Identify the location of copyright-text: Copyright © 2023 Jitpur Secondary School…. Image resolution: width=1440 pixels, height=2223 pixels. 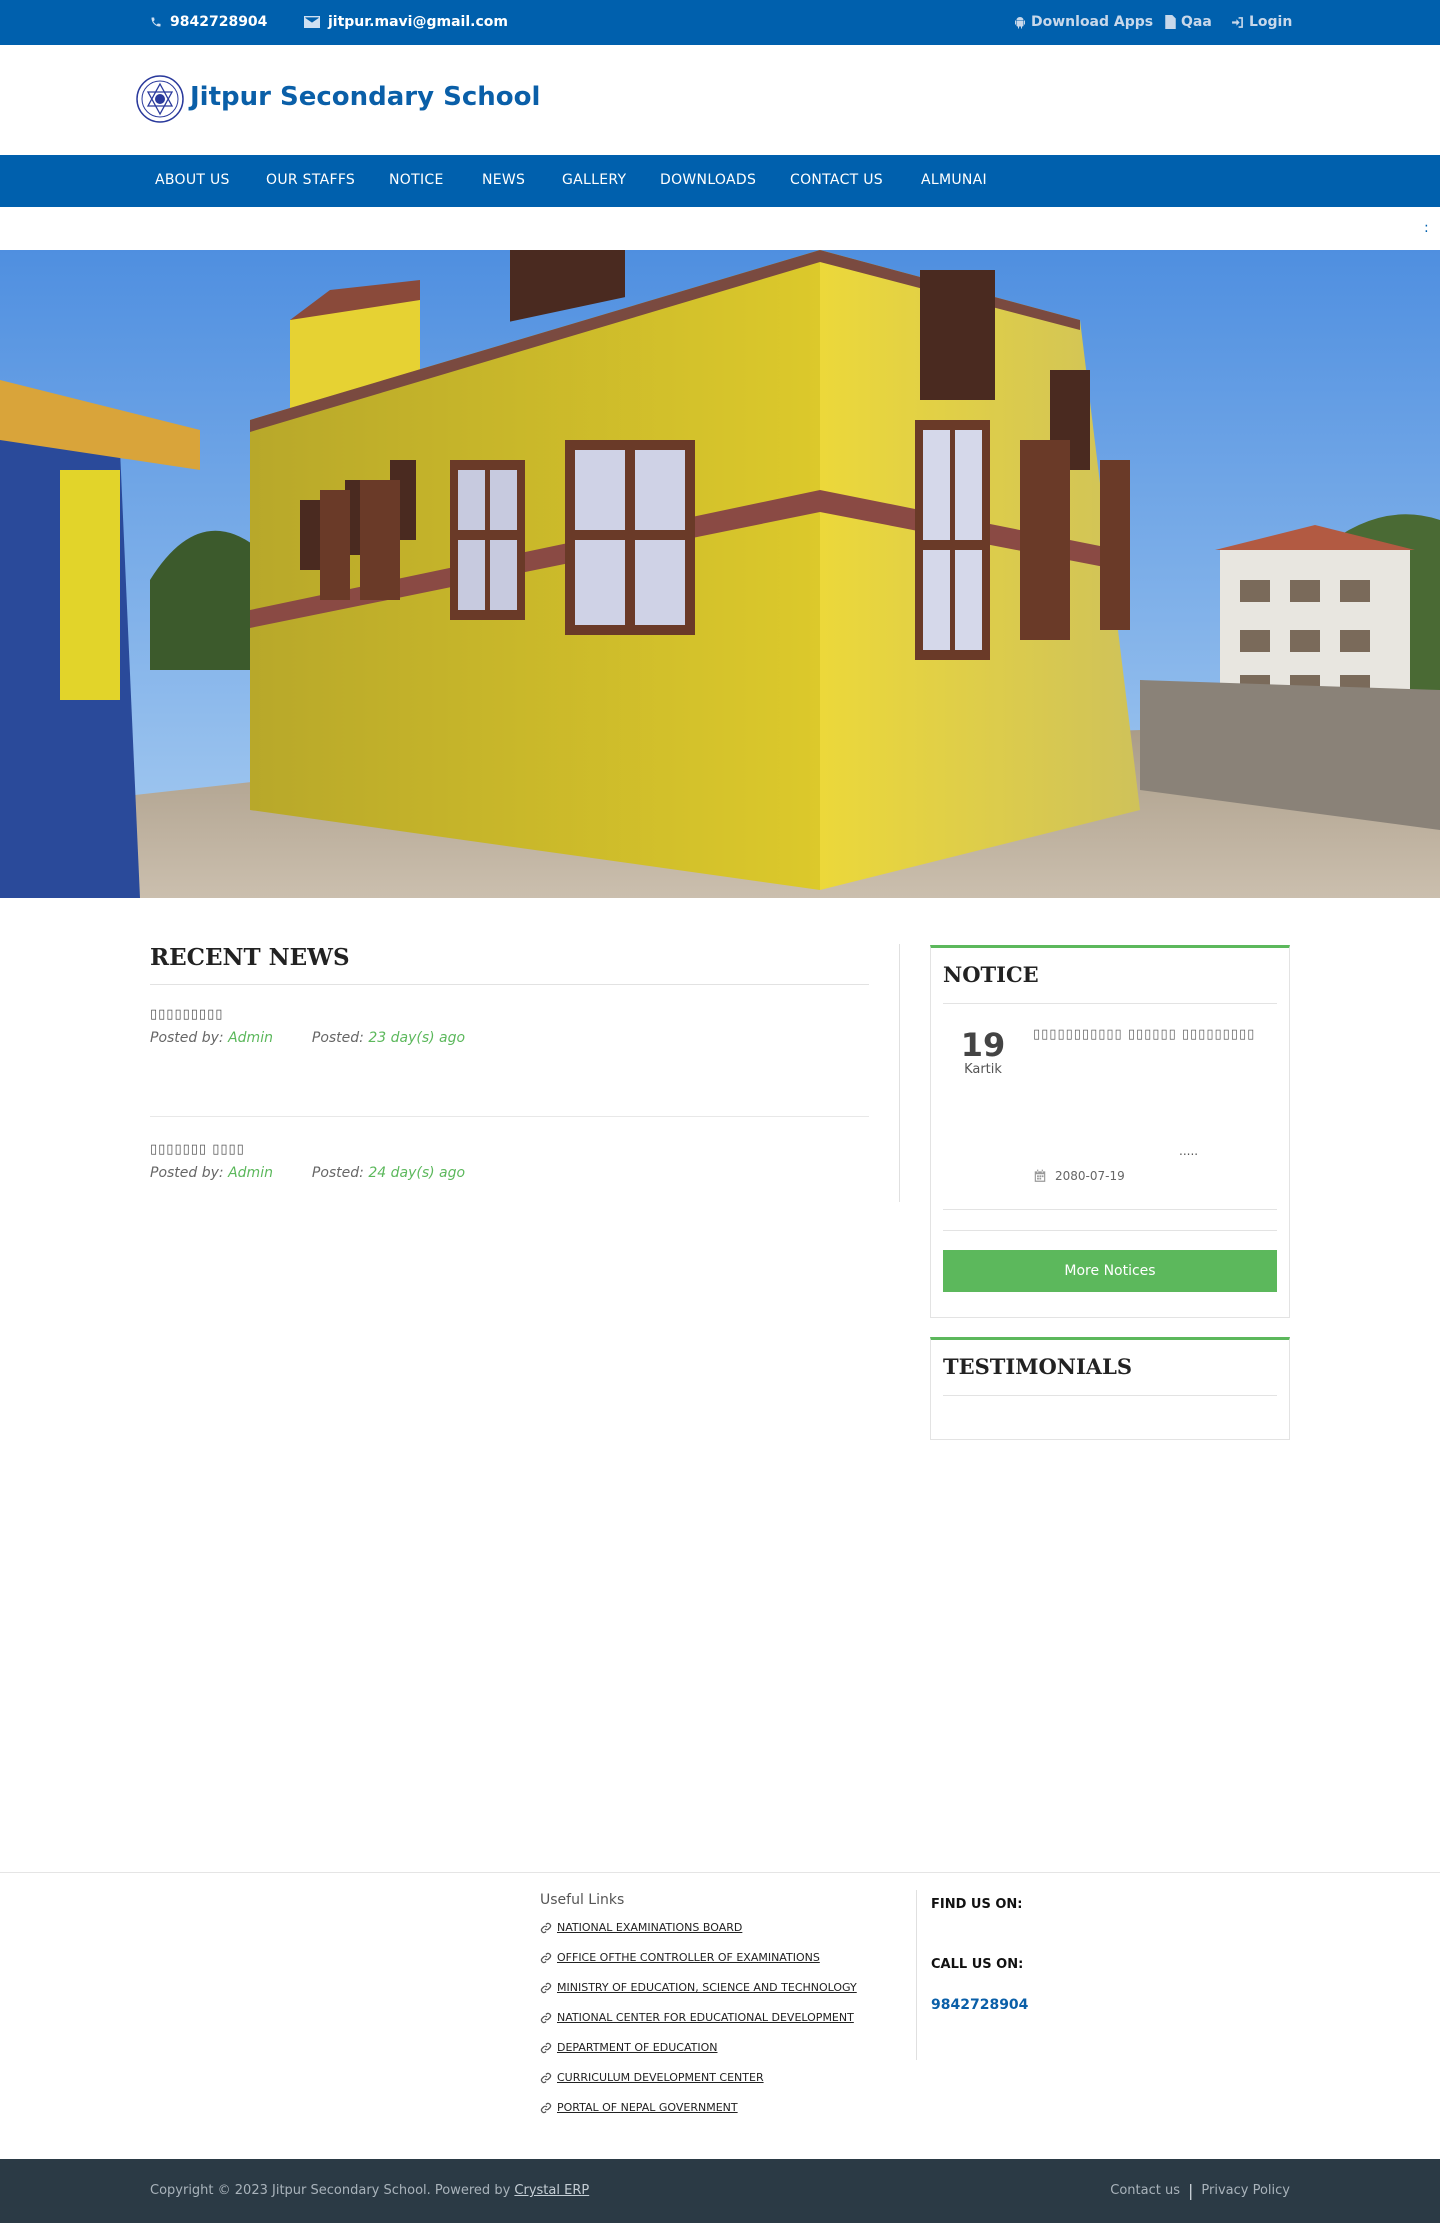
(369, 2190).